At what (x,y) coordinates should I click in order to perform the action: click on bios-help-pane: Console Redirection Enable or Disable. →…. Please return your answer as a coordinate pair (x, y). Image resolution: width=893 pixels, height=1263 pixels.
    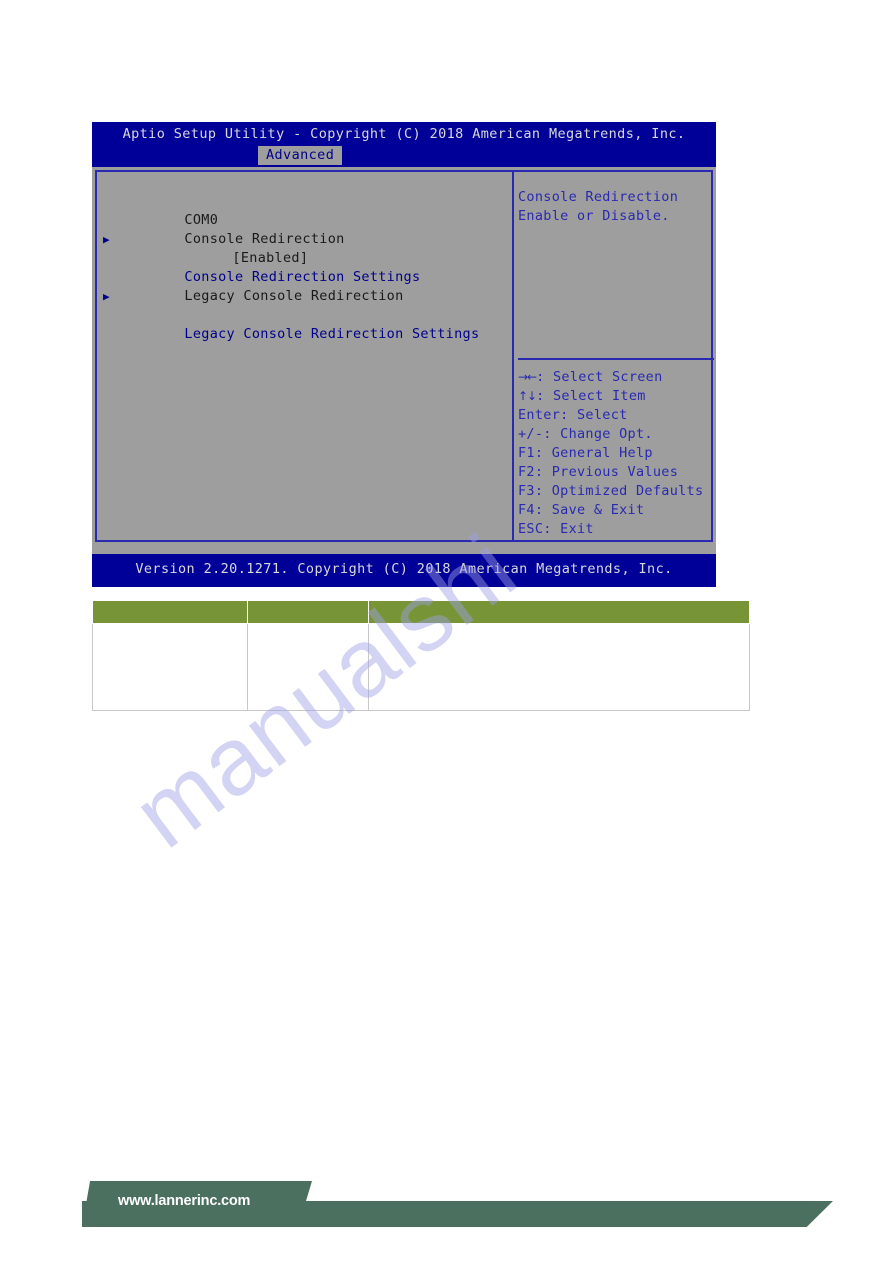
    Looking at the image, I should click on (614, 356).